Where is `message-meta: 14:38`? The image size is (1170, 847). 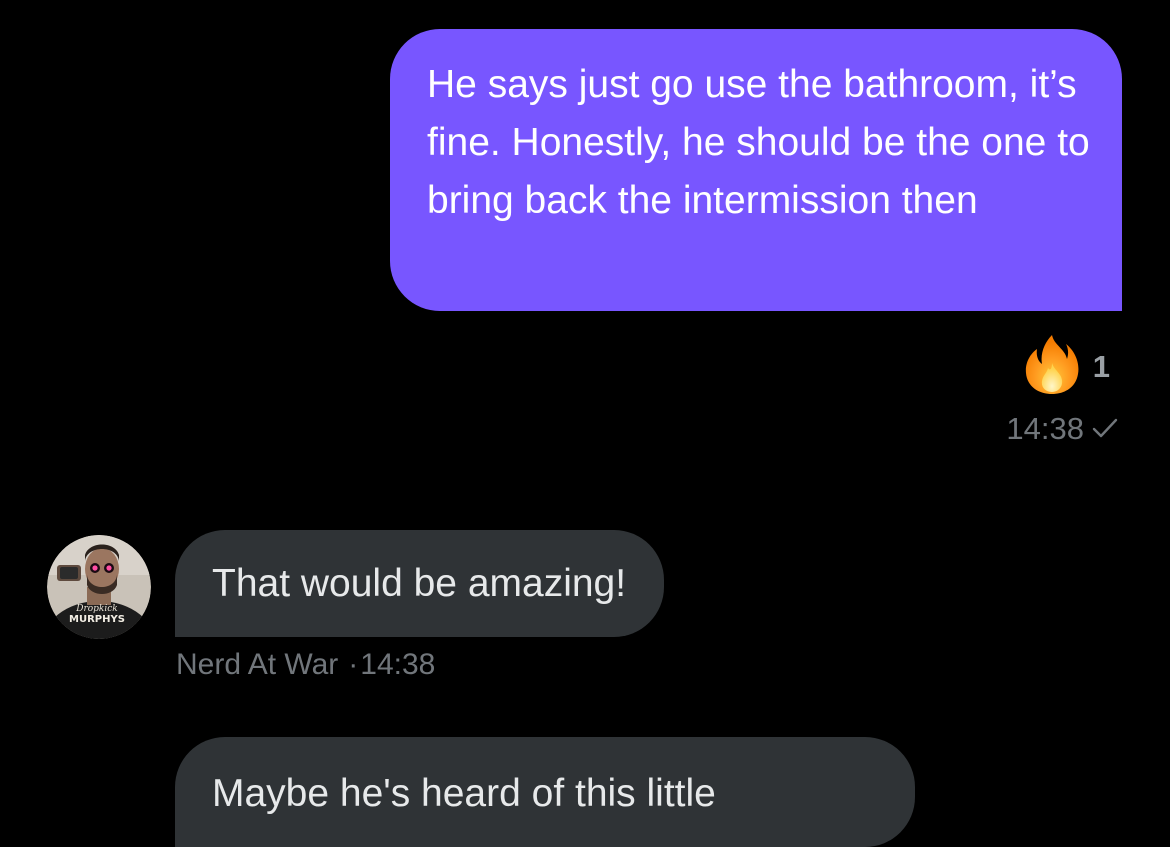
message-meta: 14:38 is located at coordinates (1062, 429).